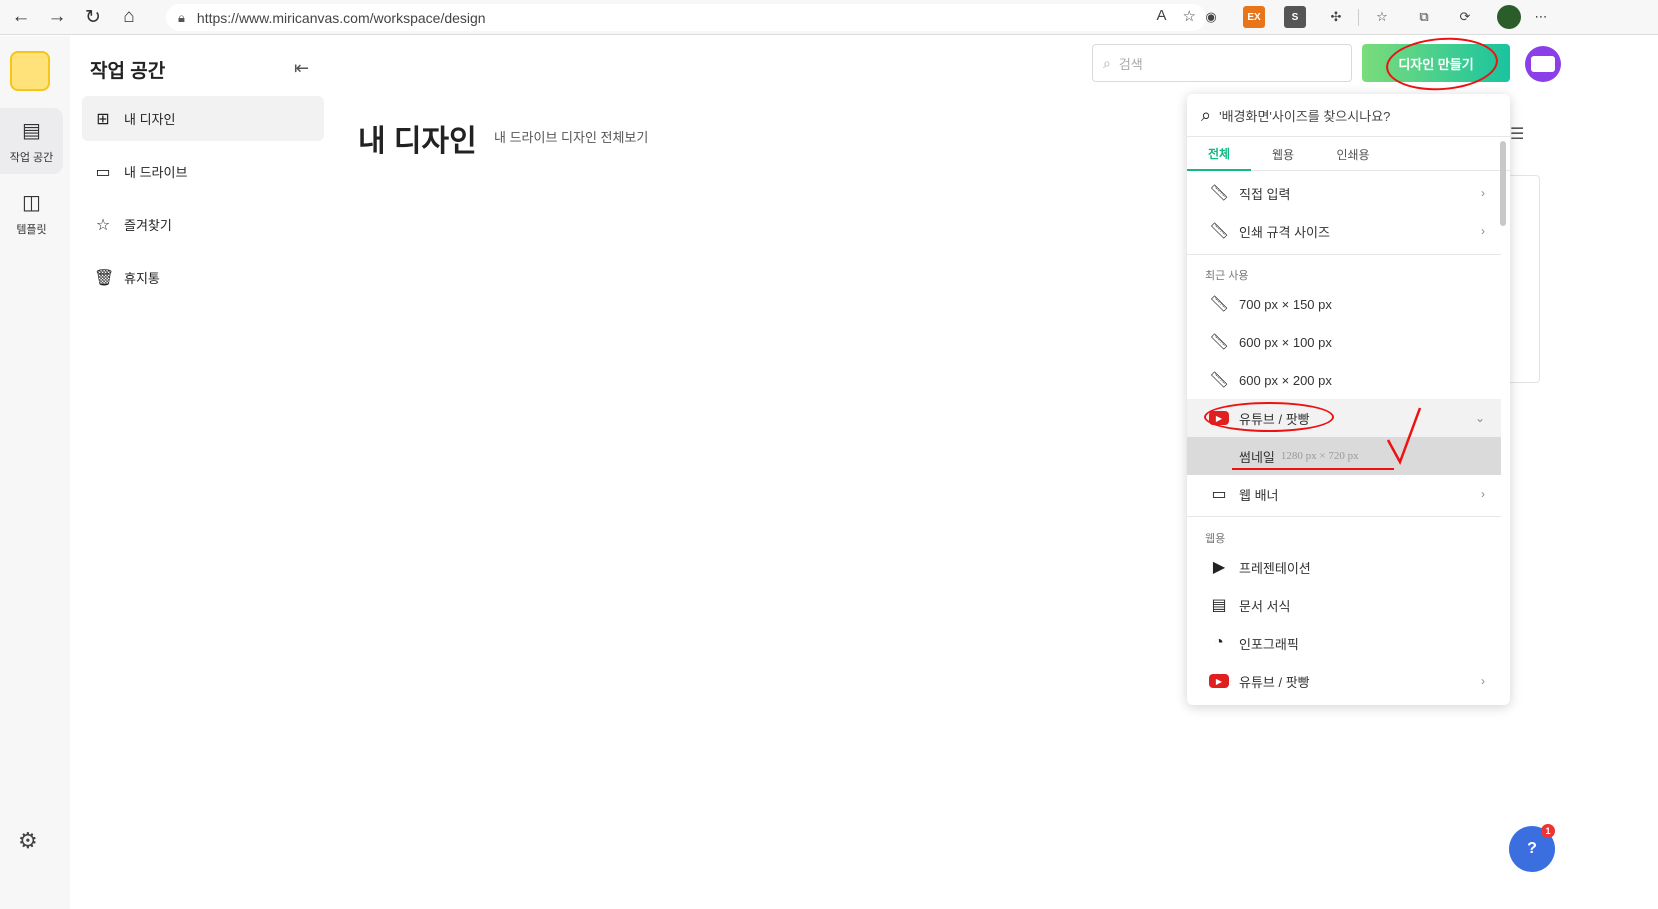 The image size is (1658, 909). What do you see at coordinates (1269, 644) in the screenshot?
I see `web-item-label: 인포그래픽` at bounding box center [1269, 644].